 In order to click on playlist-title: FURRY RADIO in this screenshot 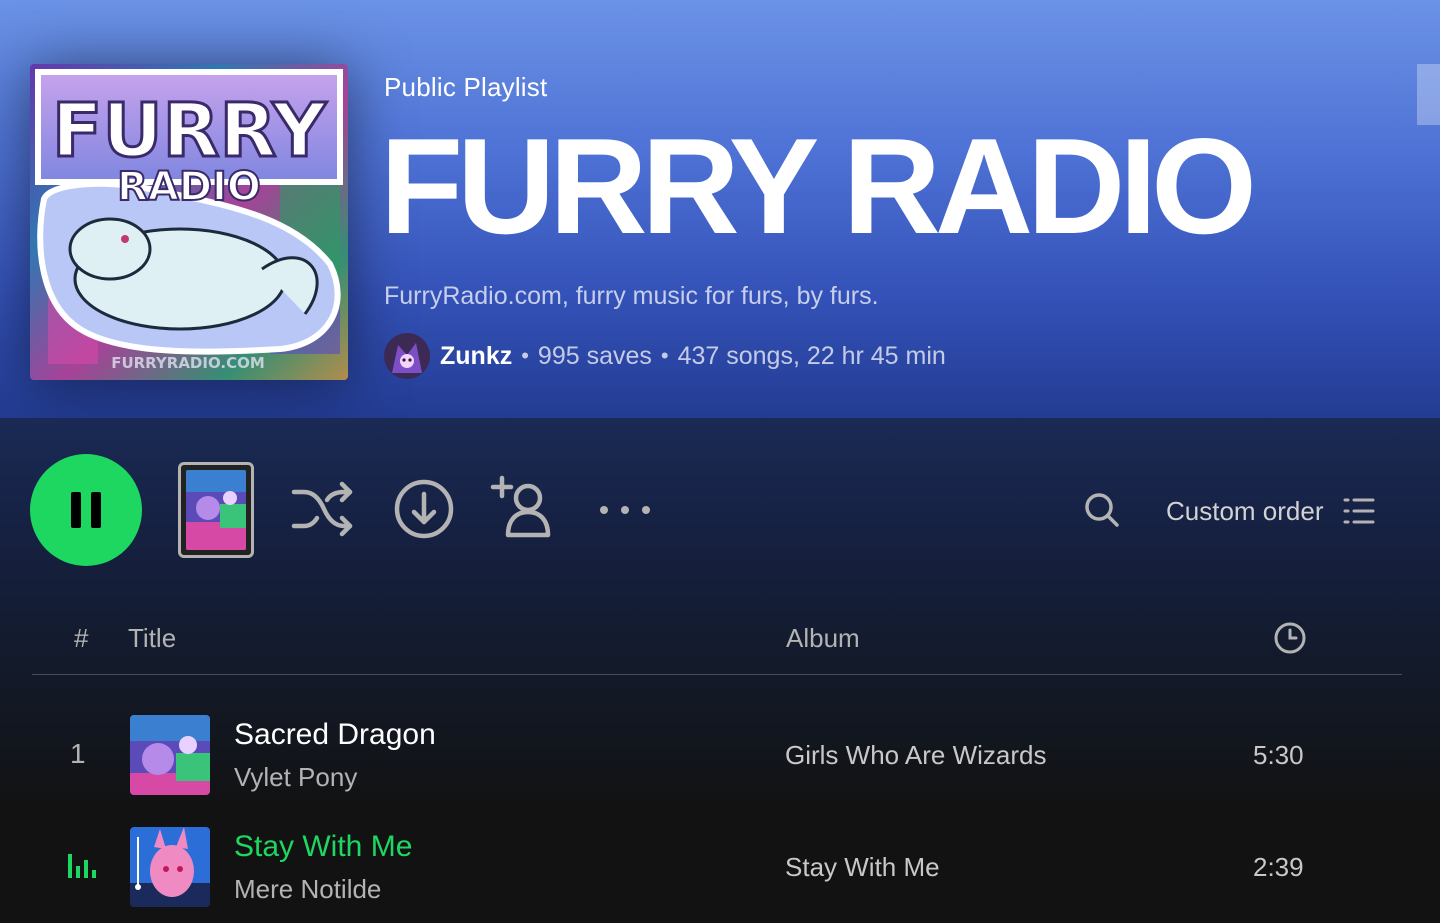, I will do `click(818, 186)`.